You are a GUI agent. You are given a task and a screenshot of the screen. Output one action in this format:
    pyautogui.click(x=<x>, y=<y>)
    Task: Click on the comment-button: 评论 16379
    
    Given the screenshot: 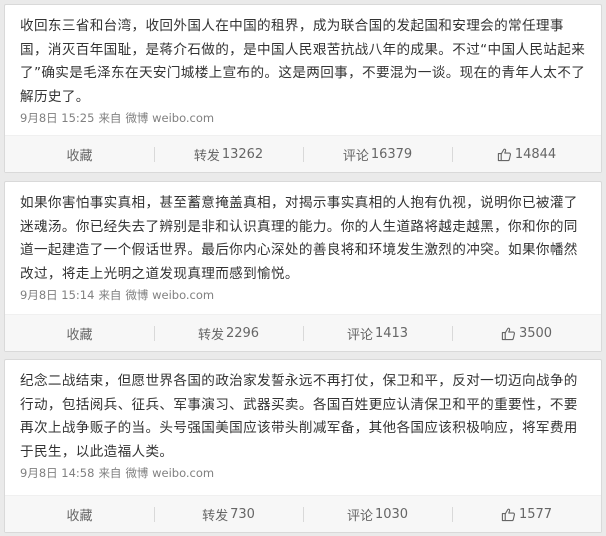 What is the action you would take?
    pyautogui.click(x=377, y=154)
    